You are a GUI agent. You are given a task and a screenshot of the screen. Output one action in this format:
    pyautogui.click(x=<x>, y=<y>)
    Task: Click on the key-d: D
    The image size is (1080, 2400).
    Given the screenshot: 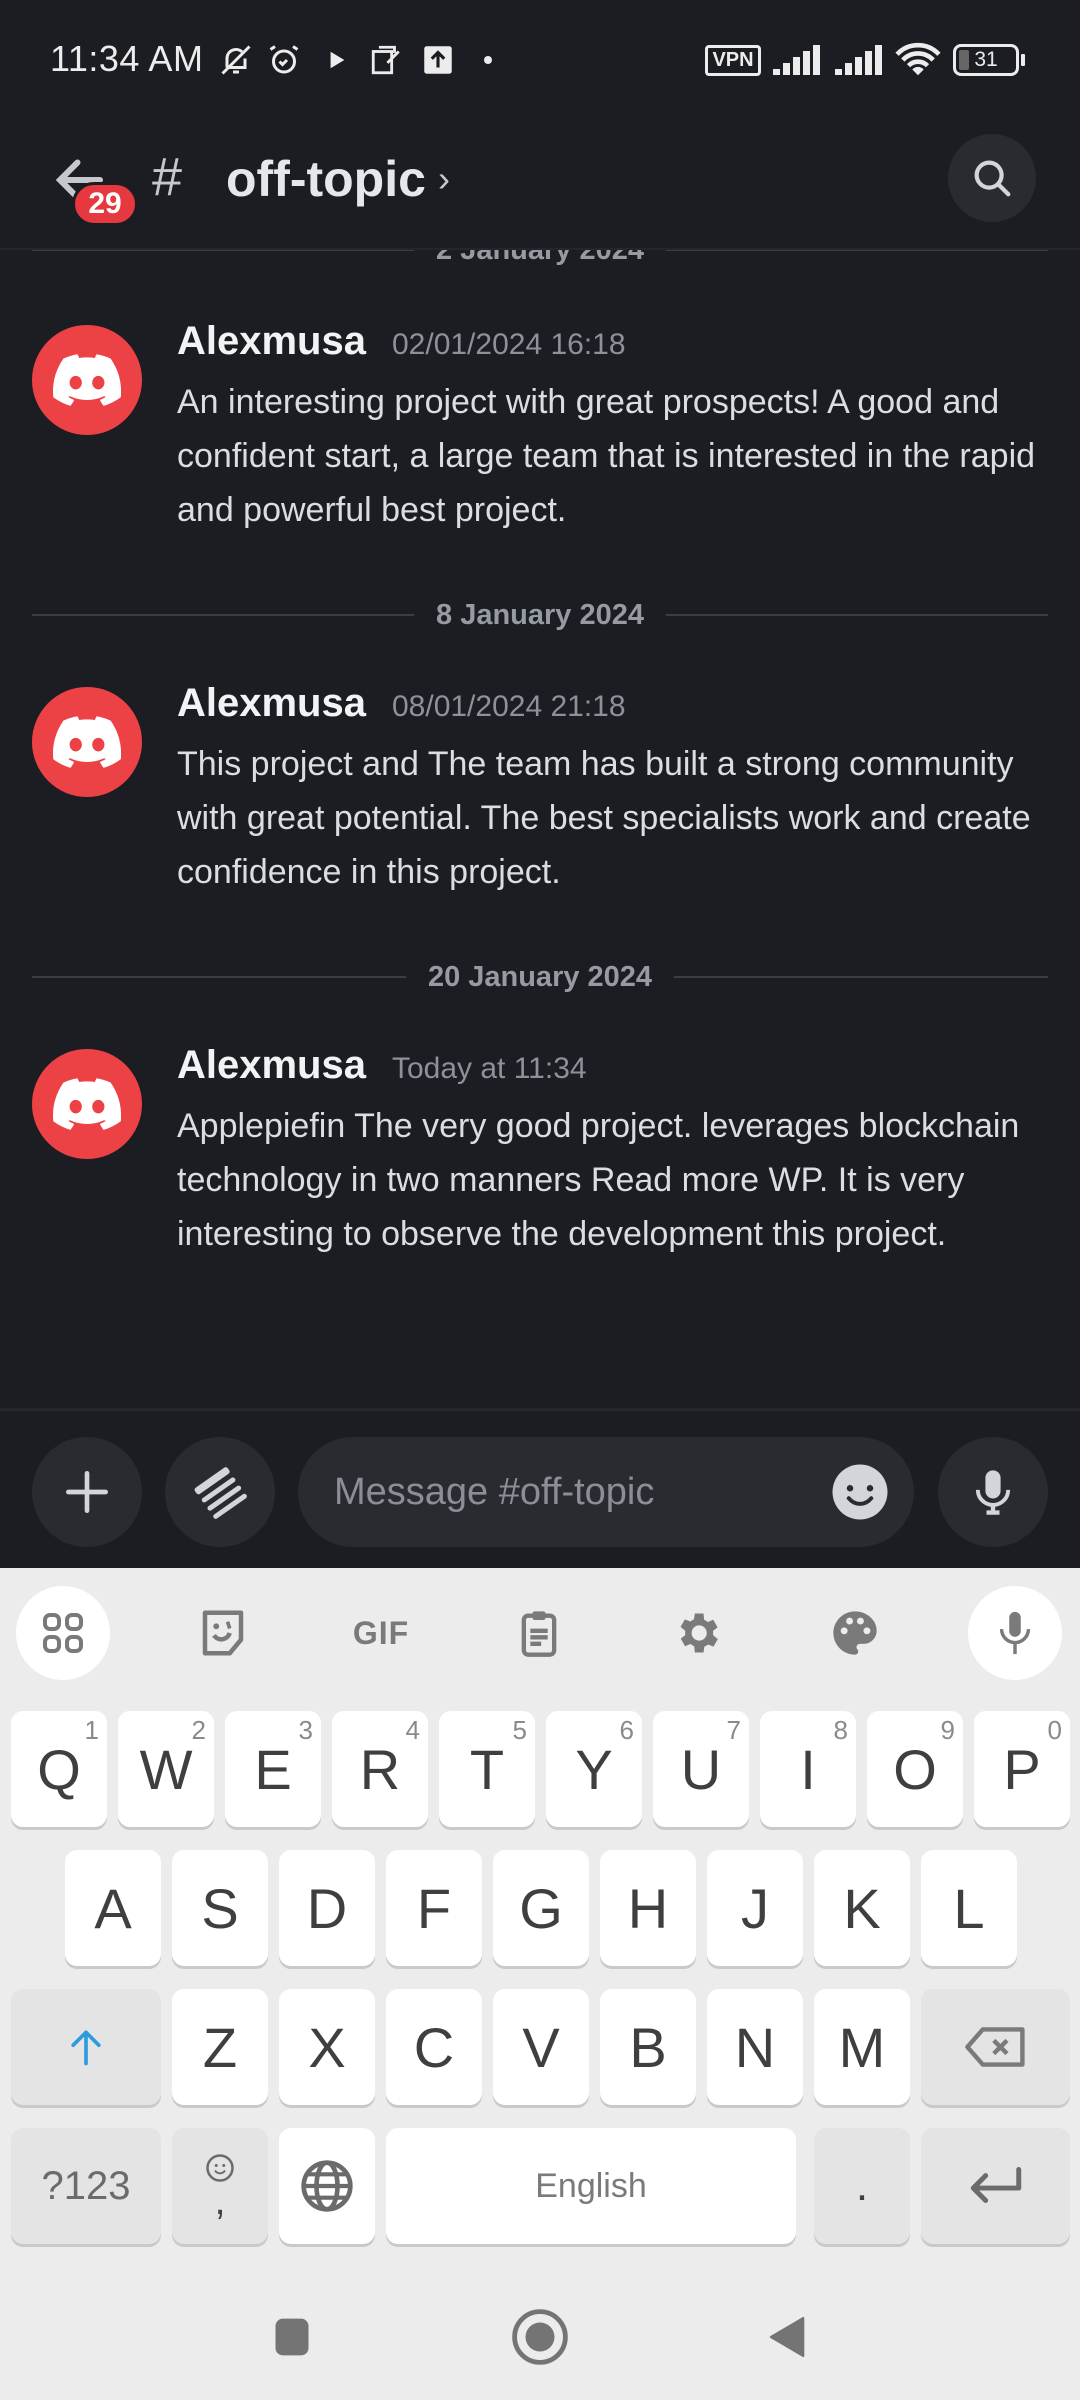 What is the action you would take?
    pyautogui.click(x=327, y=1908)
    